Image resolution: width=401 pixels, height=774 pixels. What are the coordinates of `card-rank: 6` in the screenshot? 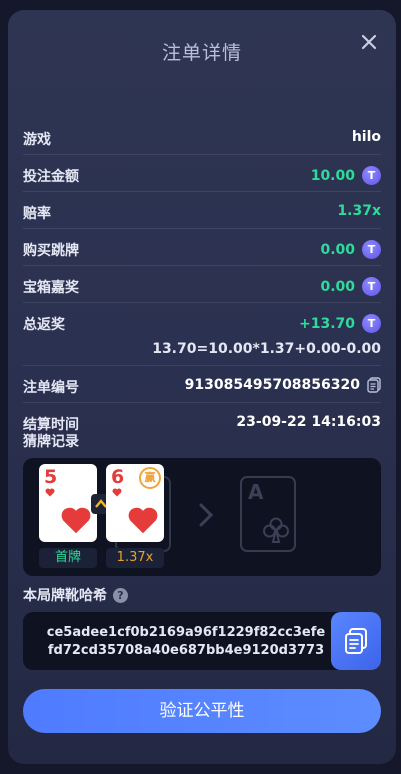 It's located at (118, 477).